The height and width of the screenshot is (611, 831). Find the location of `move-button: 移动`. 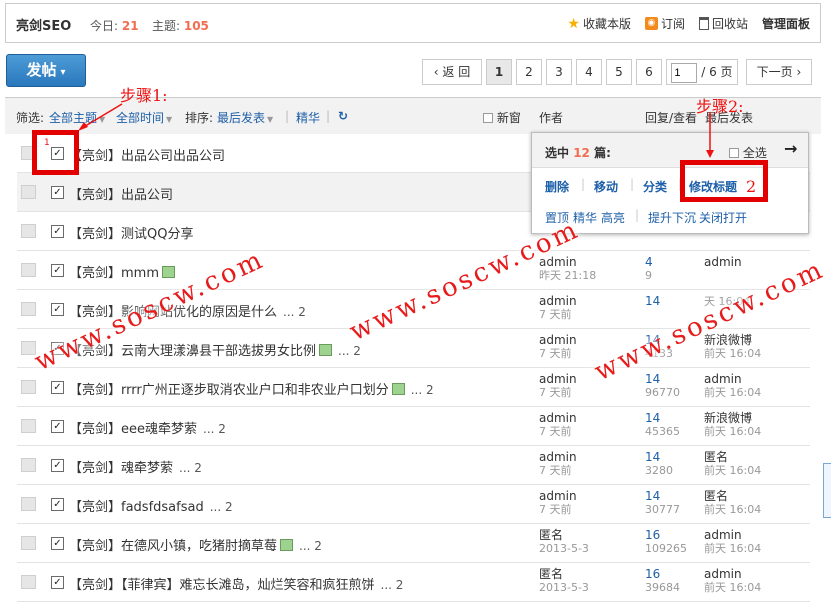

move-button: 移动 is located at coordinates (606, 186).